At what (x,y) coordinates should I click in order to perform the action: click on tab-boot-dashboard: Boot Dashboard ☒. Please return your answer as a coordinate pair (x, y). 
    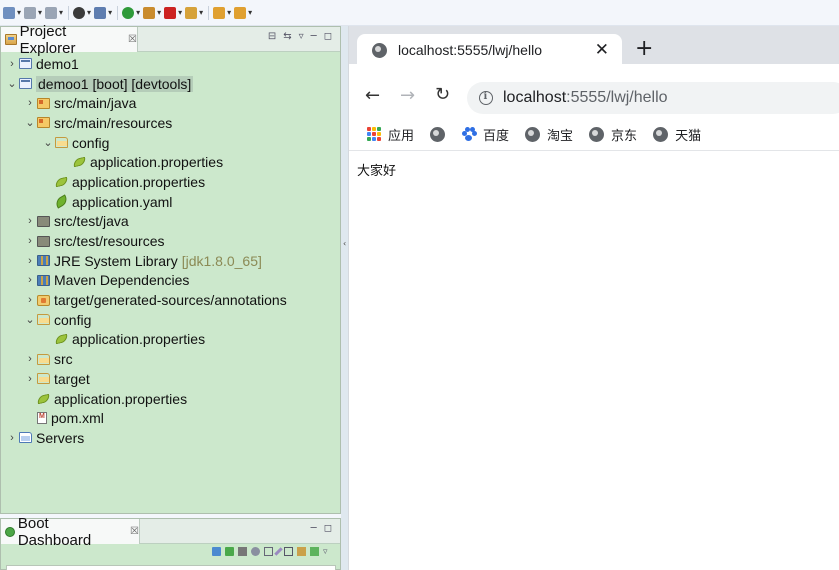
    Looking at the image, I should click on (70, 532).